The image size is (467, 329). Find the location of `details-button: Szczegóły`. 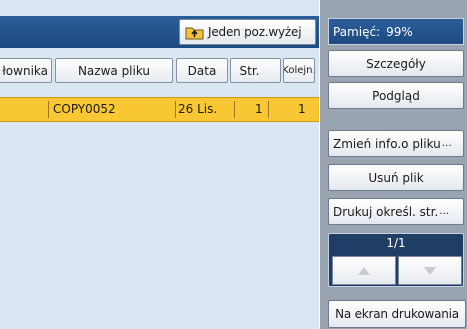

details-button: Szczegóły is located at coordinates (396, 63).